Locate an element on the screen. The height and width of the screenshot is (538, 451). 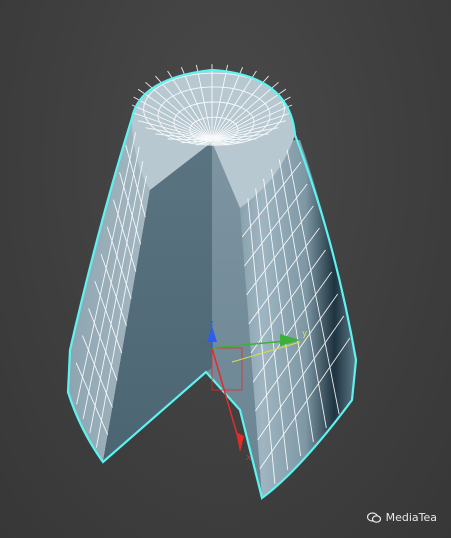
watermark: MediaTea is located at coordinates (401, 517).